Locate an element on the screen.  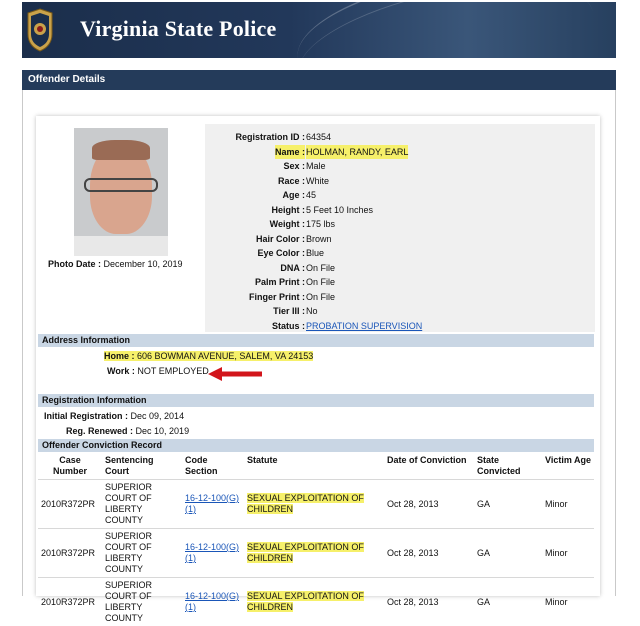
detail-row: Name :HOLMAN, RANDY, EARL is located at coordinates (400, 152).